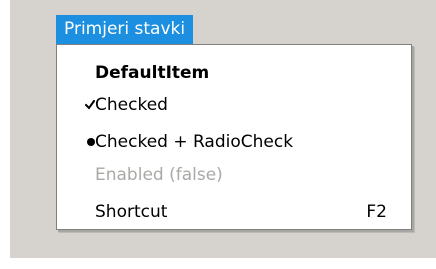 The image size is (436, 269). Describe the element at coordinates (90, 105) in the screenshot. I see `checkmark-icon` at that location.